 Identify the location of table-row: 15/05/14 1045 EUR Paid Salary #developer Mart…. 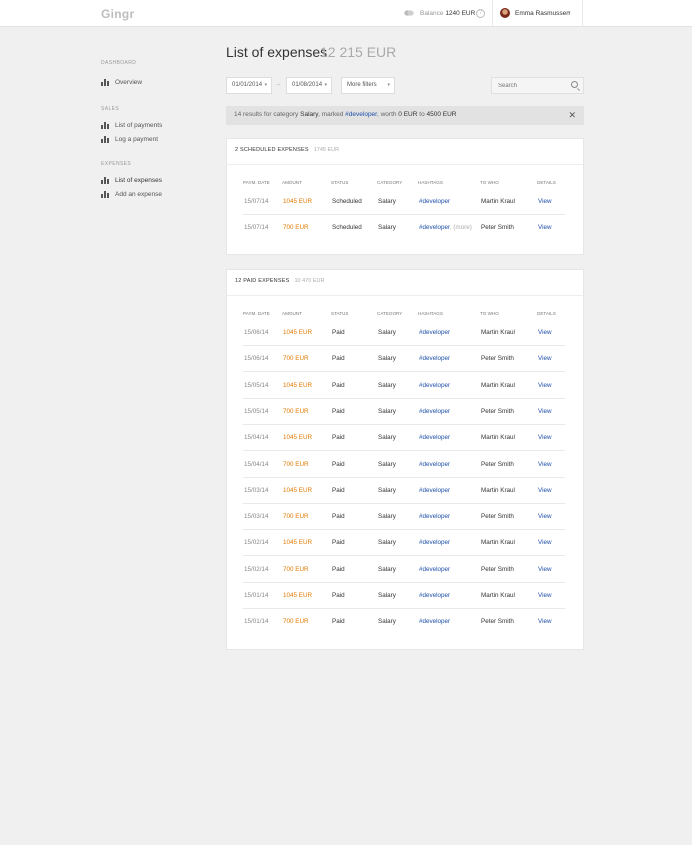
(404, 386).